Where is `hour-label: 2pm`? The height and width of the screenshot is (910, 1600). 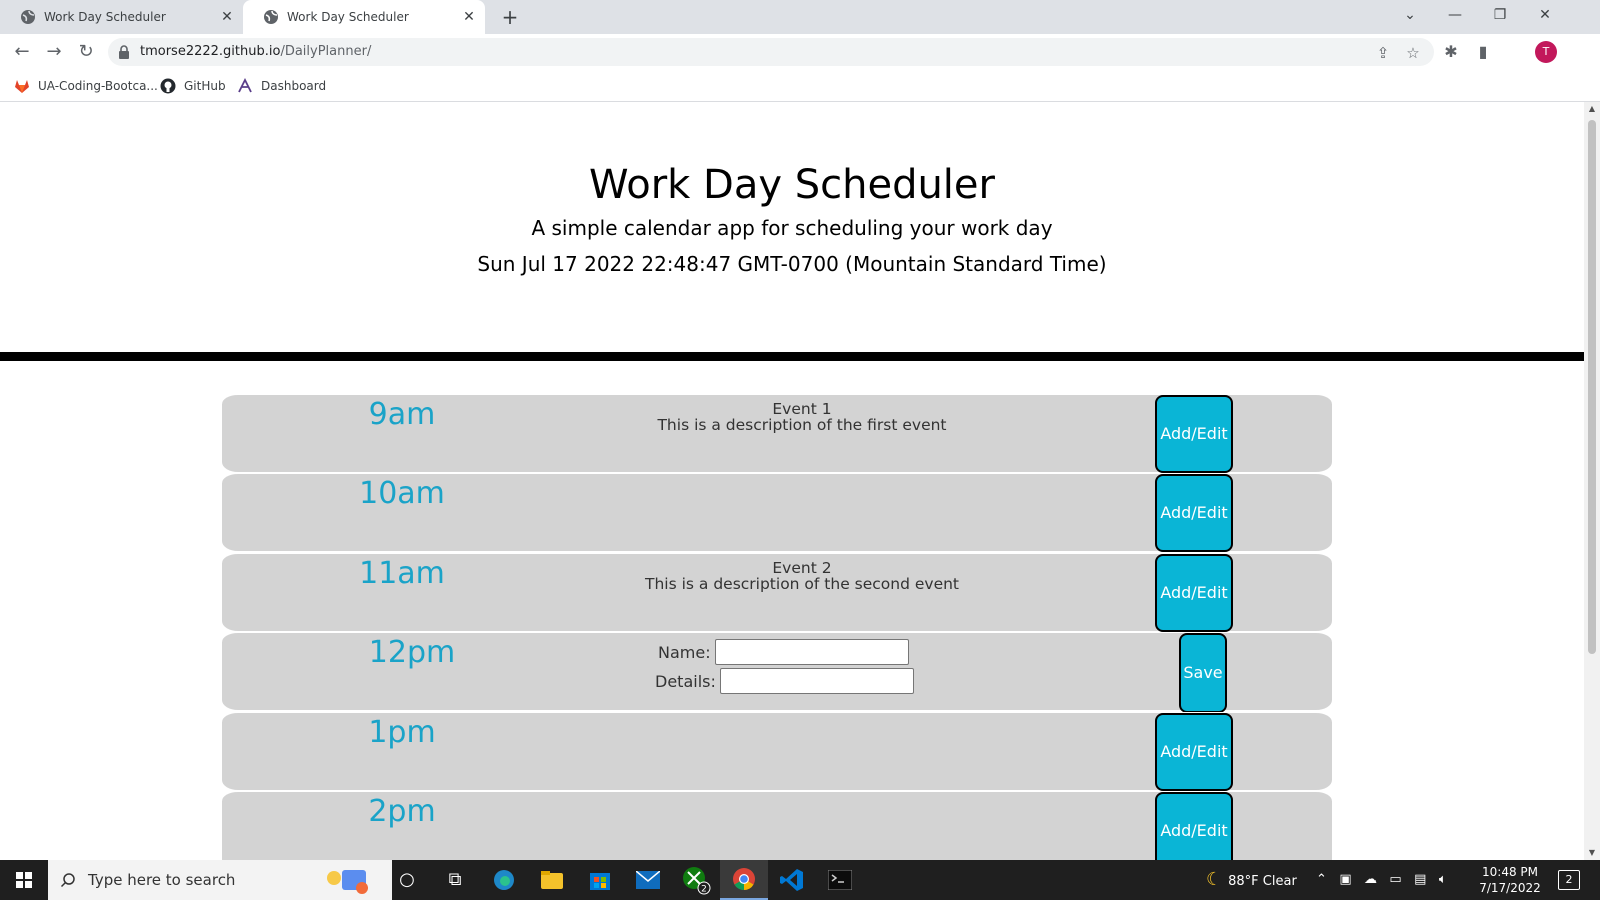
hour-label: 2pm is located at coordinates (402, 811).